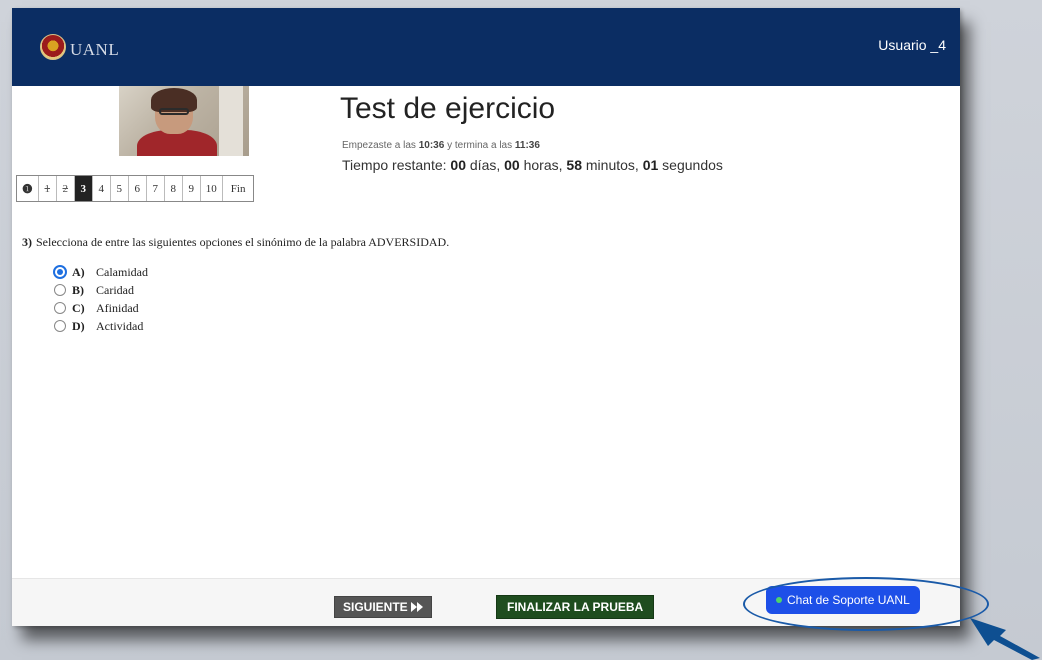  Describe the element at coordinates (212, 188) in the screenshot. I see `nav-question-10: 10` at that location.